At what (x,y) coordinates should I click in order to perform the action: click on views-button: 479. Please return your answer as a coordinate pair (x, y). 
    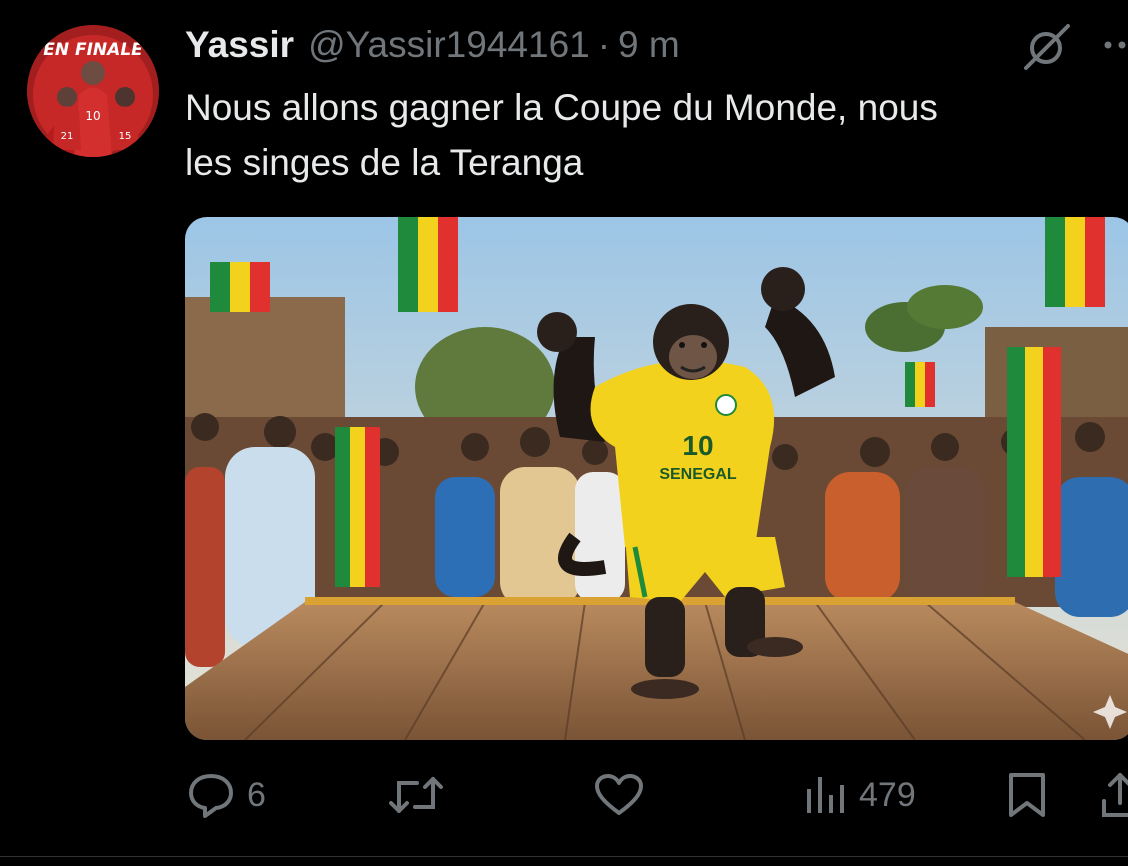
    Looking at the image, I should click on (859, 795).